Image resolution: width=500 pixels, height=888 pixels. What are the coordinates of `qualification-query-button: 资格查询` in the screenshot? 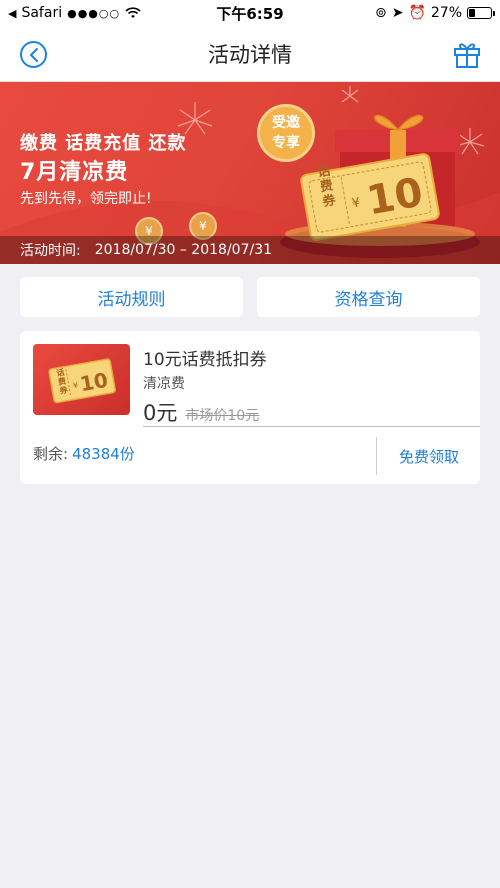 It's located at (368, 297).